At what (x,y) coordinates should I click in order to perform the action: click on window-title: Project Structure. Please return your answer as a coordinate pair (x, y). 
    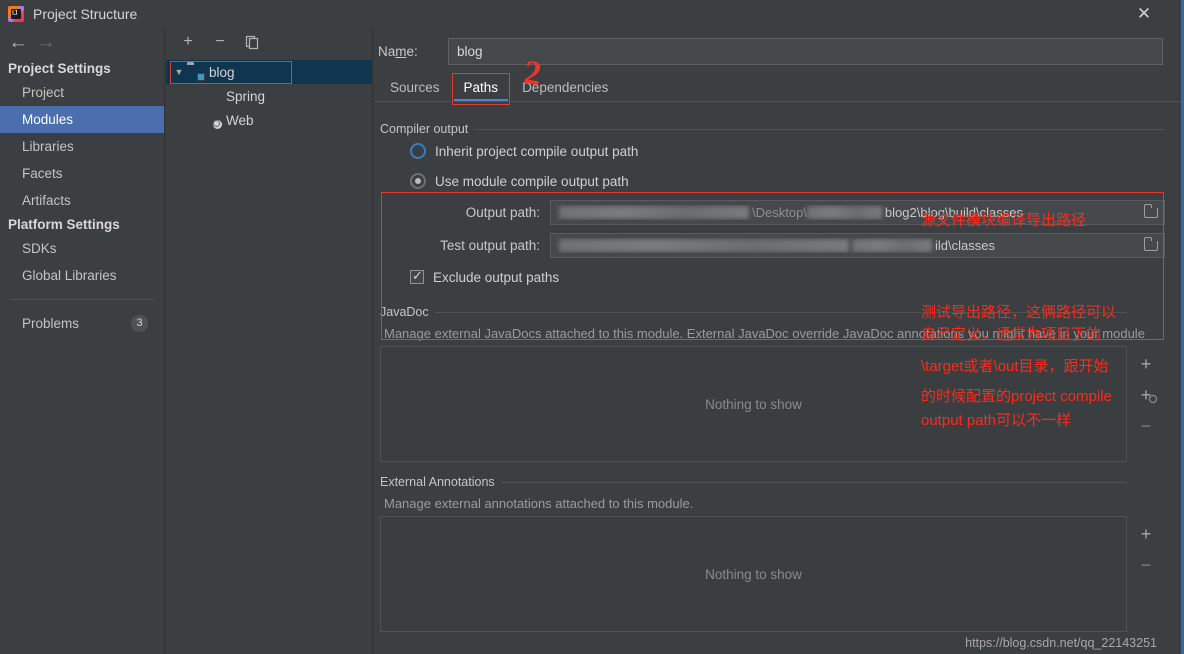
    Looking at the image, I should click on (85, 14).